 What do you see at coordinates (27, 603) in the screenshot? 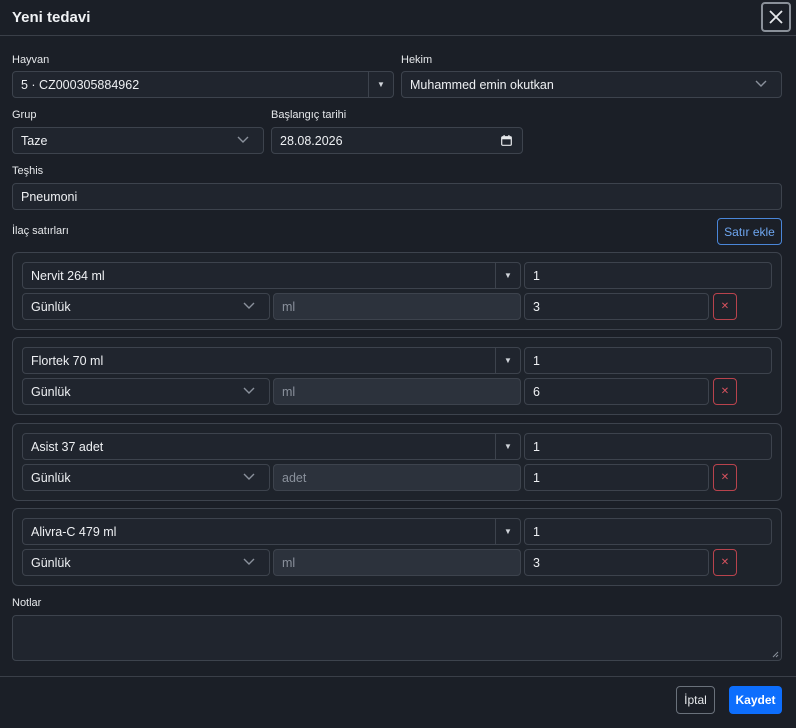
I see `notes-label: Notlar` at bounding box center [27, 603].